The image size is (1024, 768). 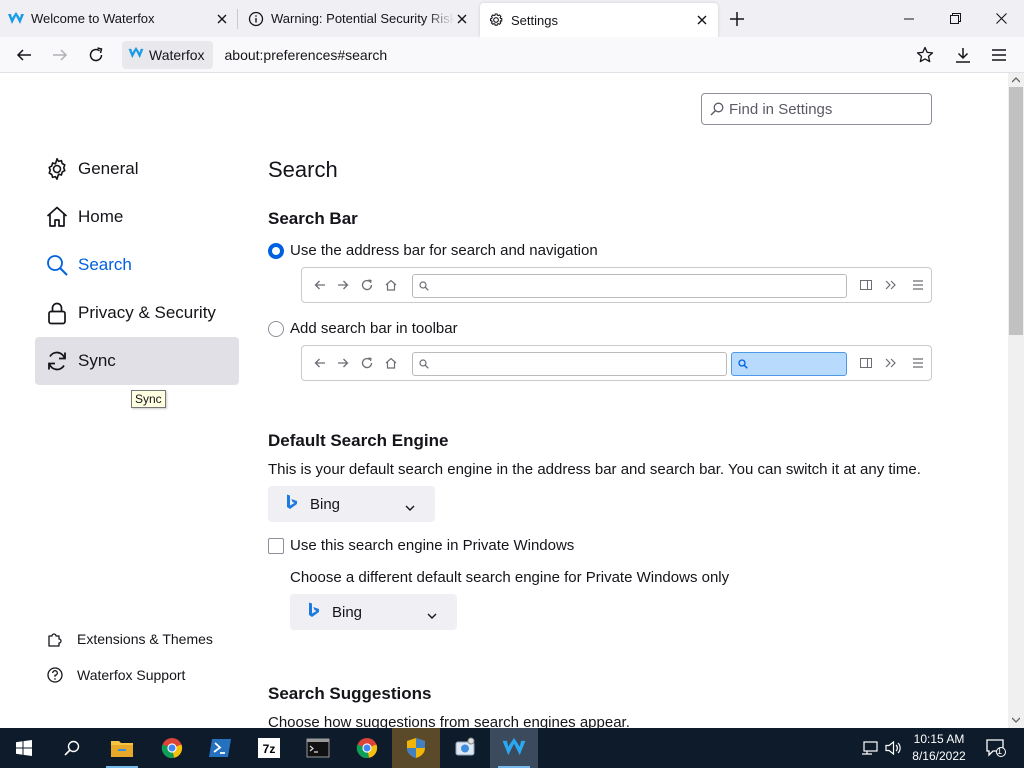 I want to click on powershell-icon, so click(x=220, y=748).